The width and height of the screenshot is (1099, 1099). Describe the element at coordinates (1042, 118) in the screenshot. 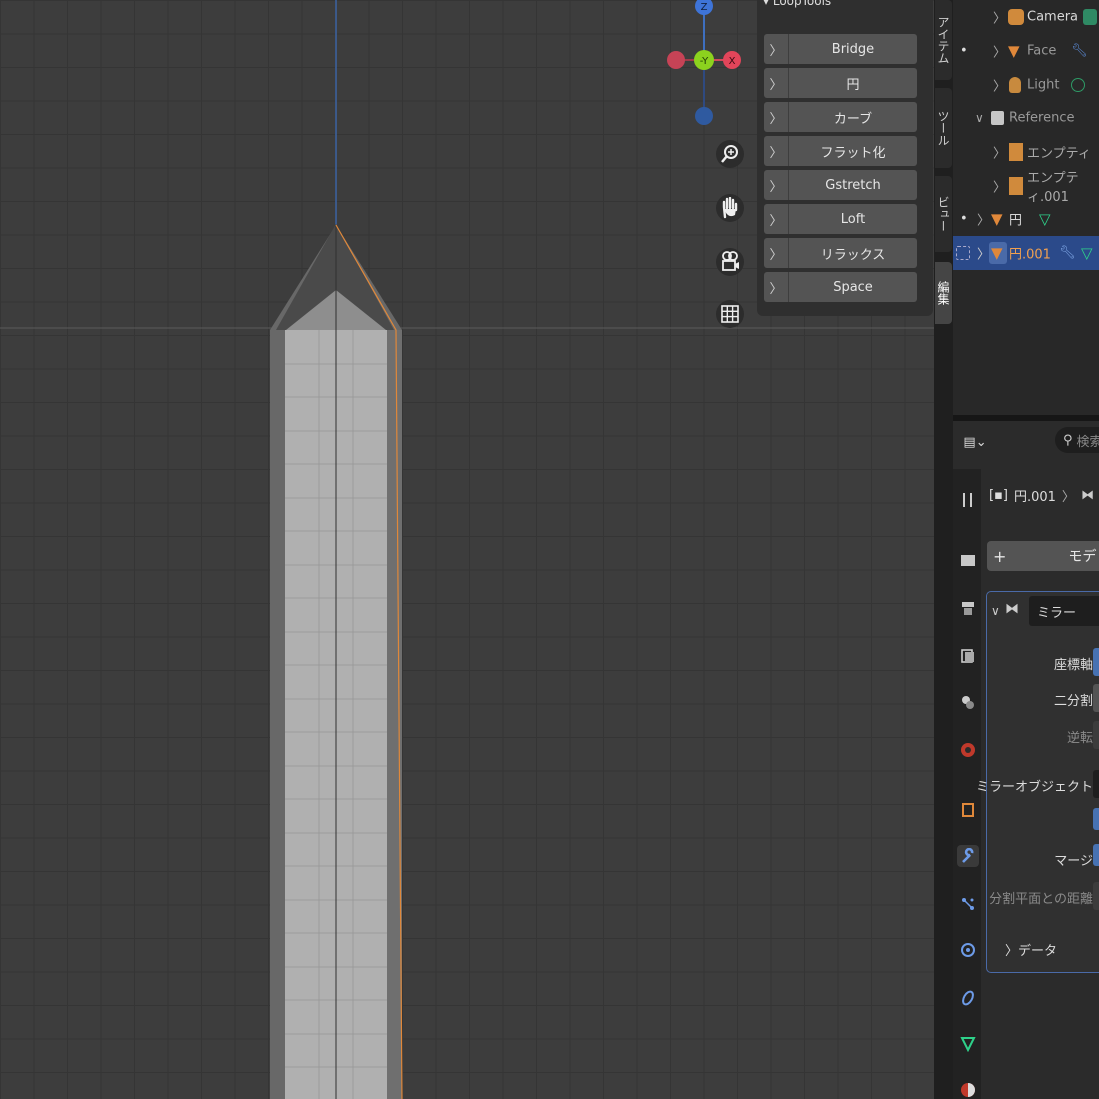

I see `outliner-row-label: Reference` at that location.